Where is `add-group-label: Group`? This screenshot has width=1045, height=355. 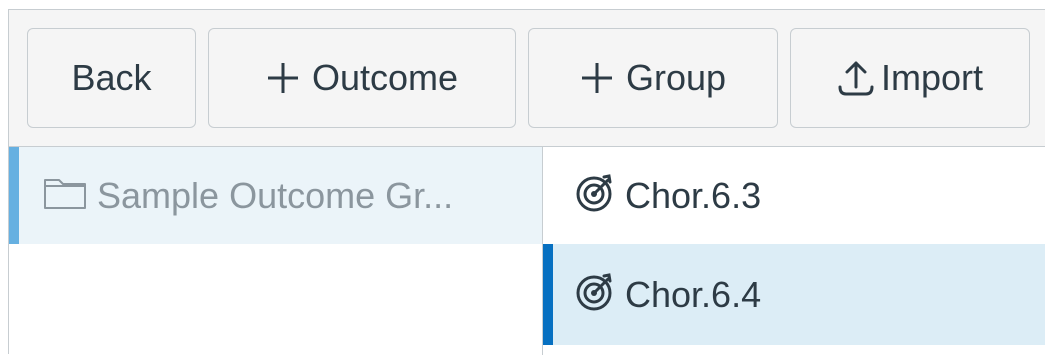
add-group-label: Group is located at coordinates (676, 77).